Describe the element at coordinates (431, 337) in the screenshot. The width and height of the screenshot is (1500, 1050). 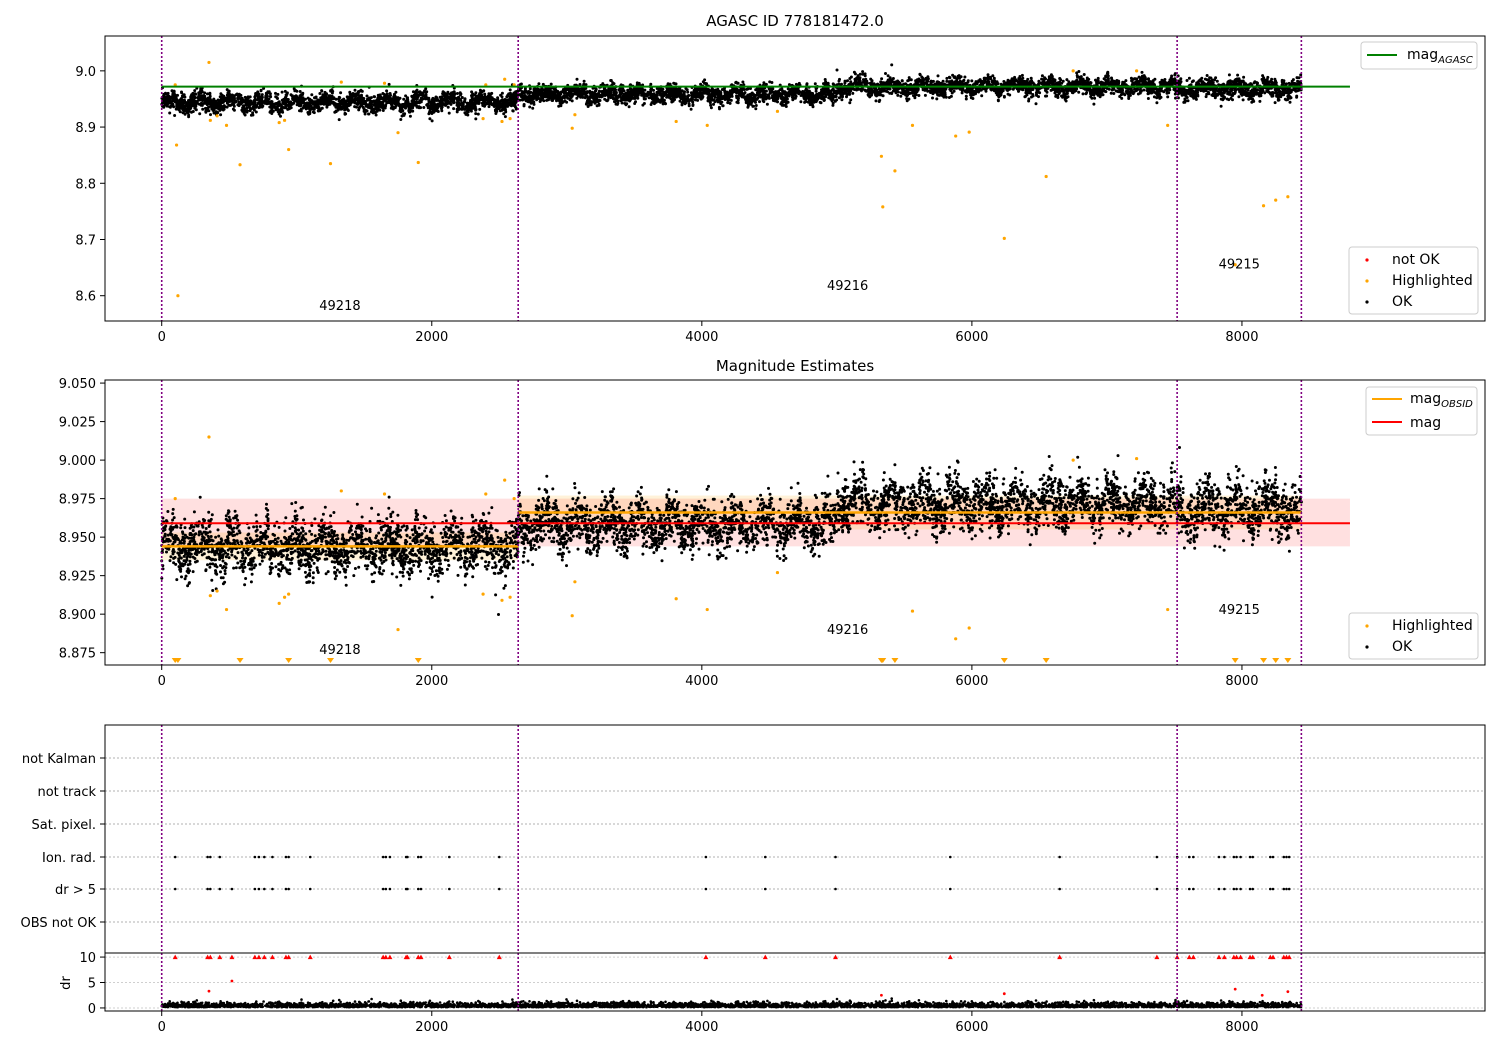
I see `x-tick-label: 2000` at that location.